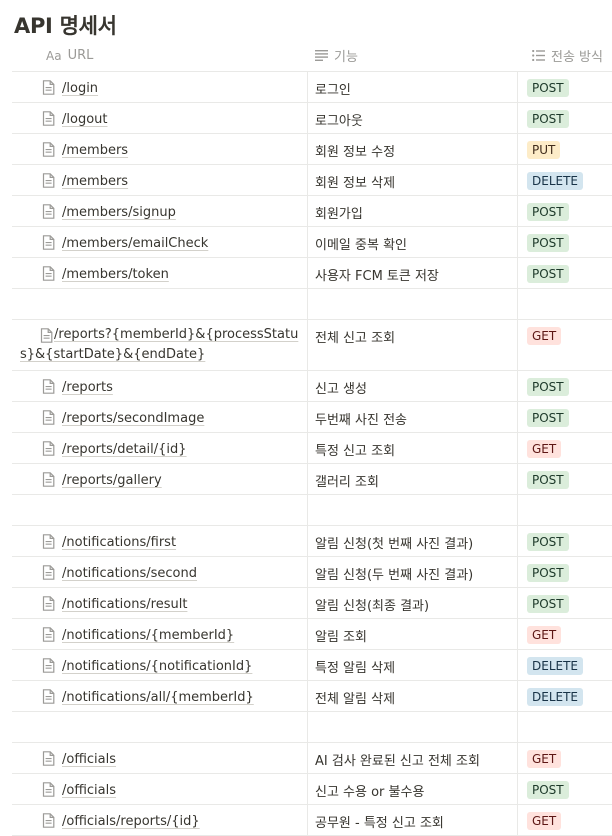 The image size is (612, 836). What do you see at coordinates (413, 820) in the screenshot?
I see `feature-cell: 공무원 - 특정 신고 조회` at bounding box center [413, 820].